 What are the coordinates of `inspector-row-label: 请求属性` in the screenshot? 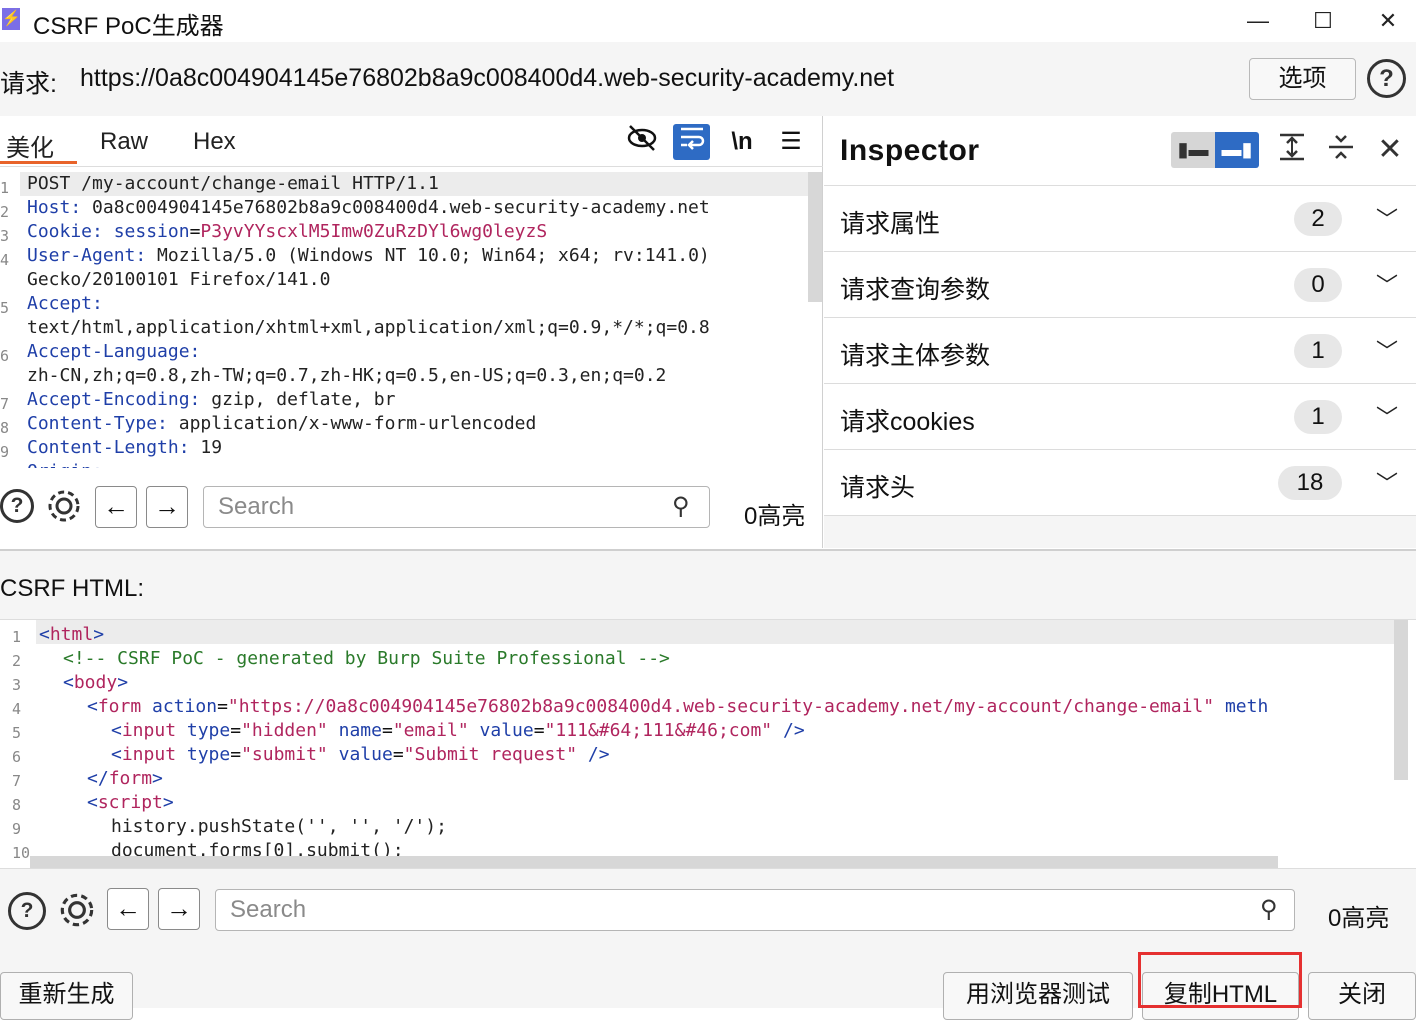 It's located at (890, 224).